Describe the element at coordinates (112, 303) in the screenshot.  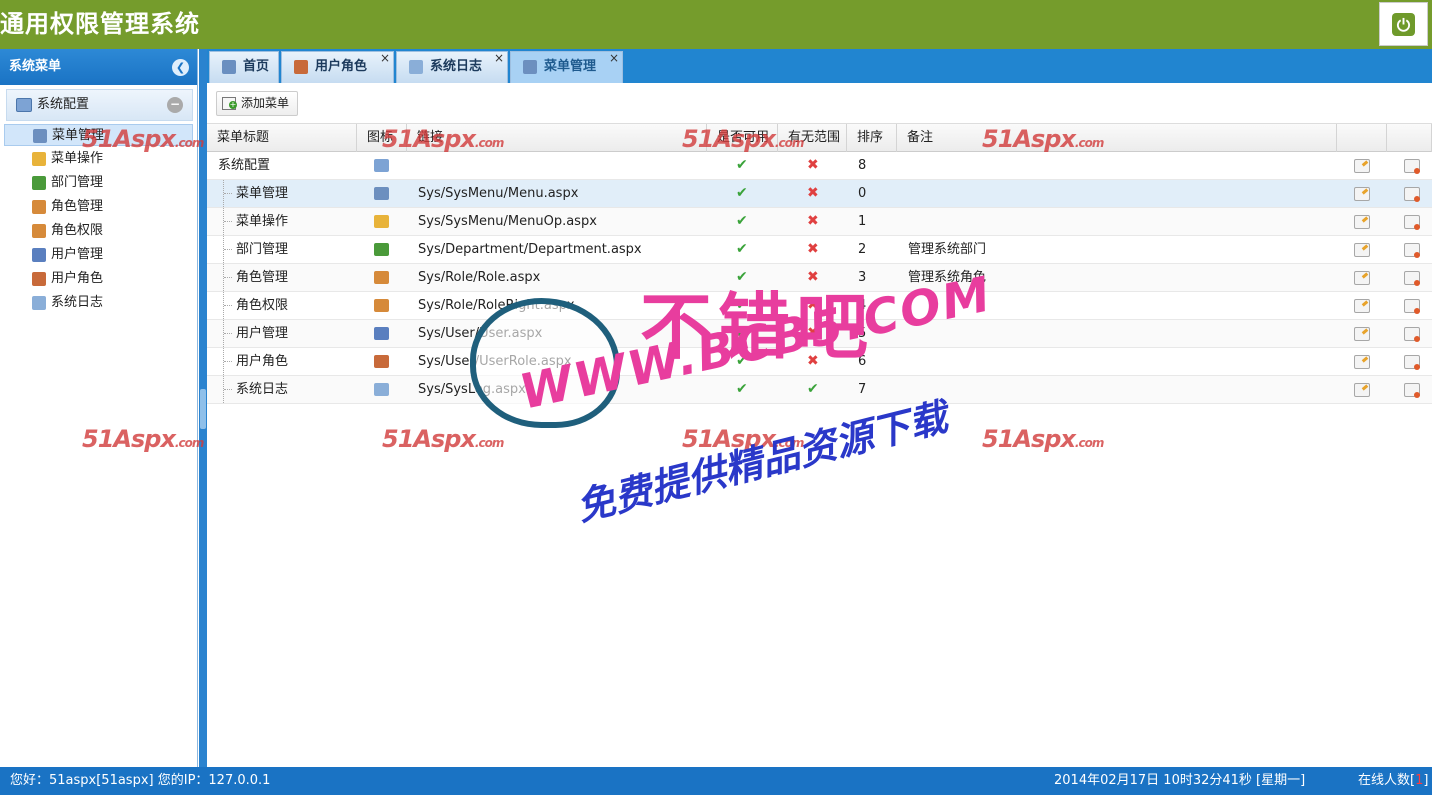
I see `sidebar-item: 系统日志` at that location.